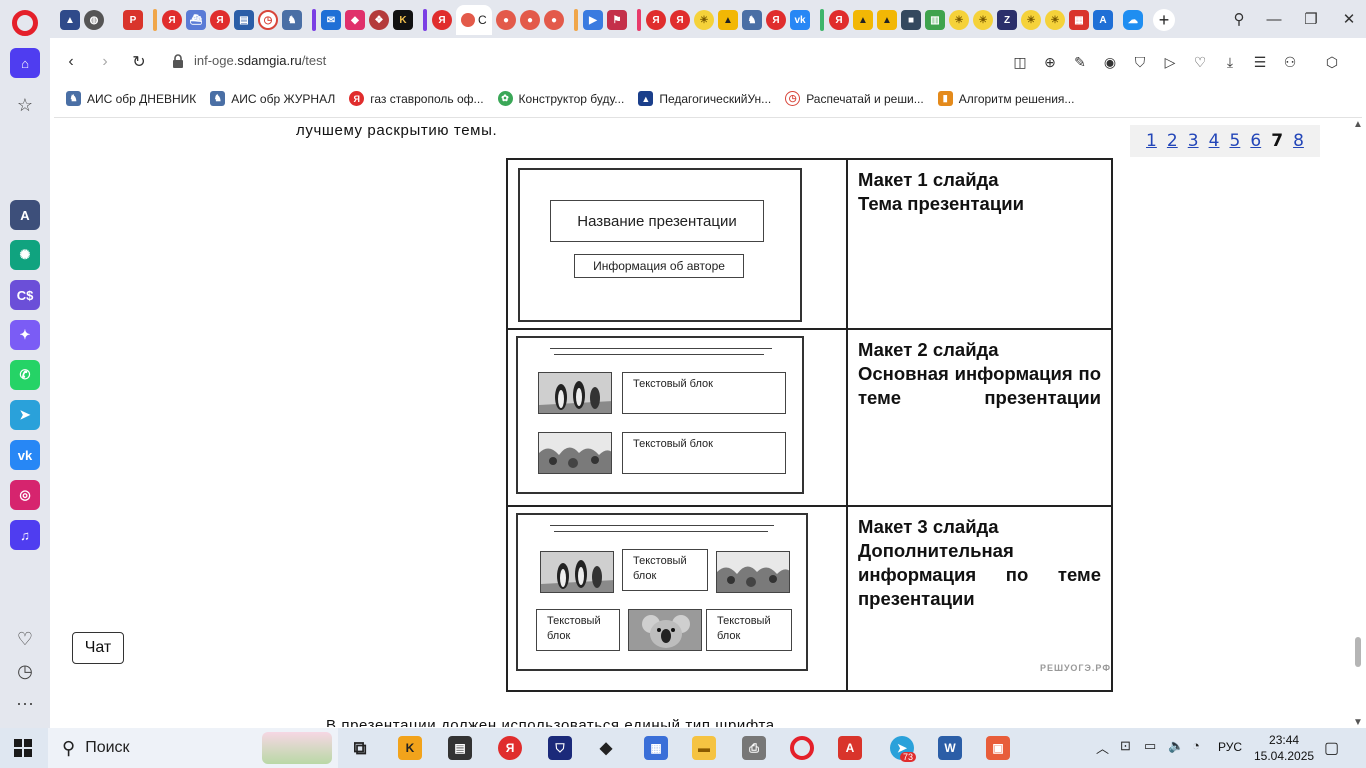 The width and height of the screenshot is (1366, 768). What do you see at coordinates (560, 748) in the screenshot?
I see `taskbar-shield-icon: ⛉` at bounding box center [560, 748].